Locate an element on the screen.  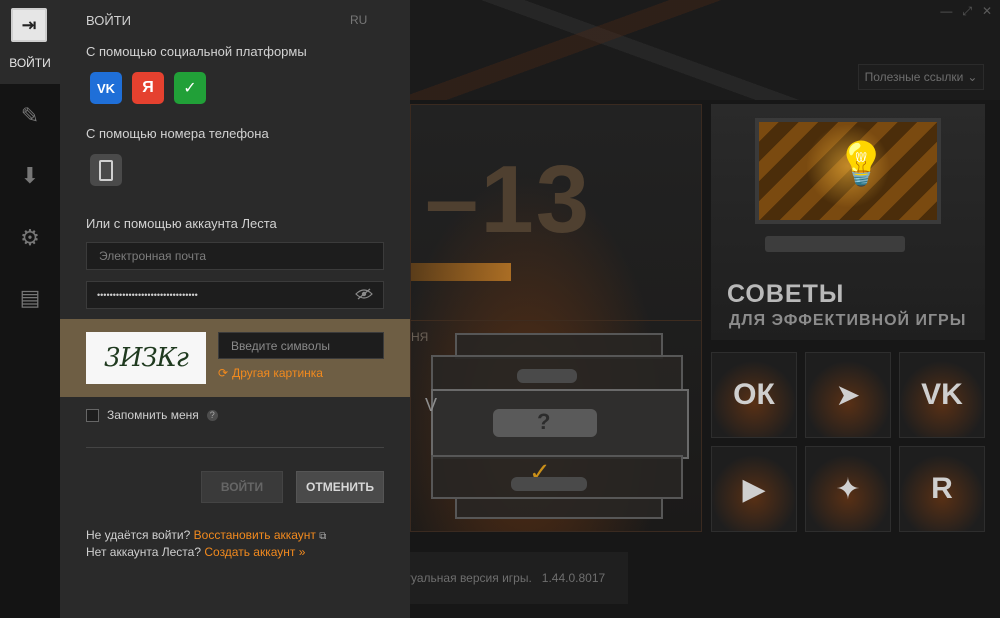
no-account-text: Нет аккаунта Леста? is located at coordinates (144, 552).